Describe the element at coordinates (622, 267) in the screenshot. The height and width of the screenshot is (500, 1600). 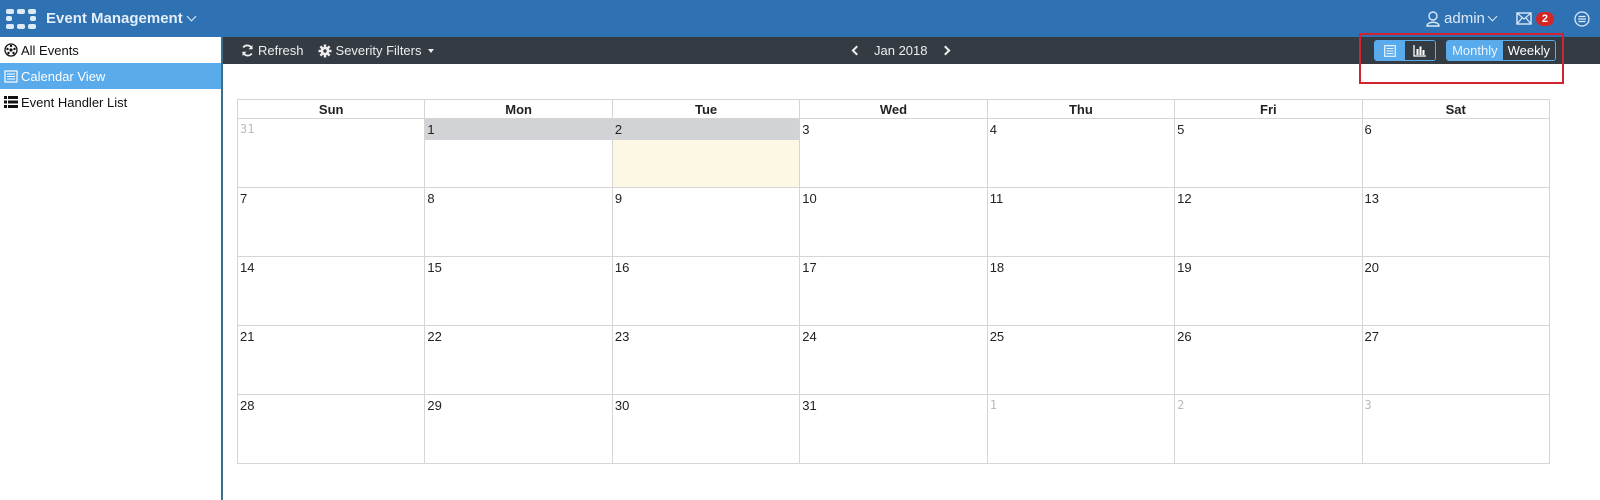
I see `day-number: 16` at that location.